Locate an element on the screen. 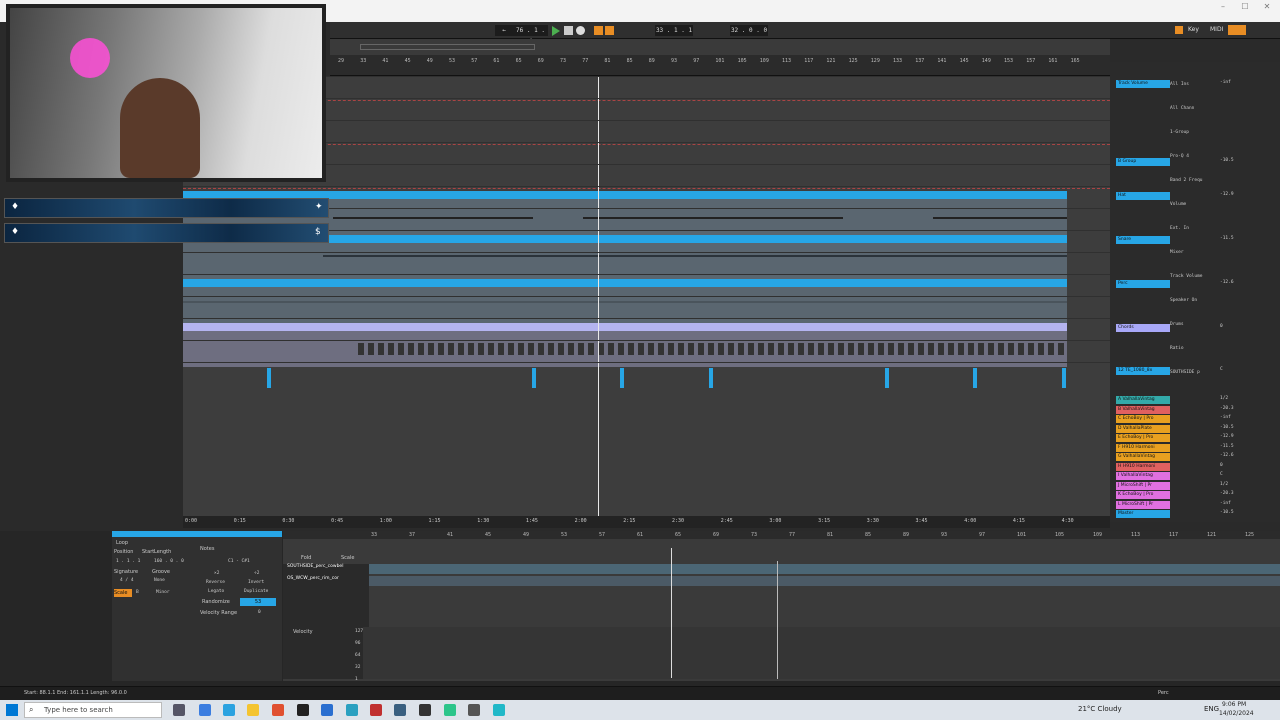  mixer-track-title: Perc is located at coordinates (1143, 284).